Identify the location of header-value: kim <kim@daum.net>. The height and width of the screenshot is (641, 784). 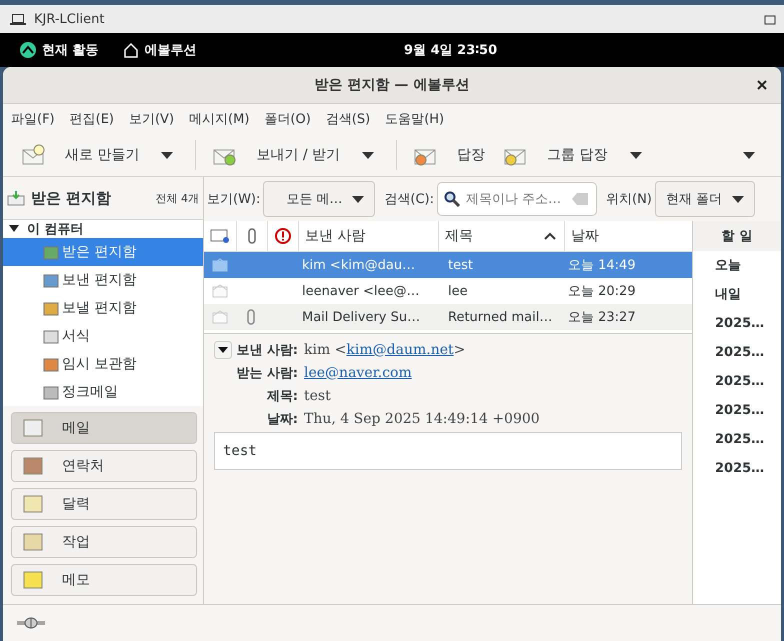
(385, 350).